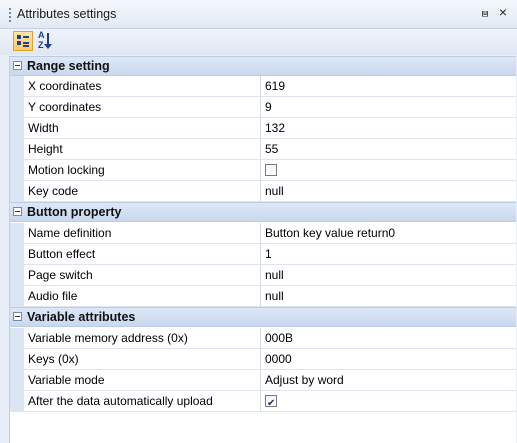  Describe the element at coordinates (388, 254) in the screenshot. I see `property-value: 1` at that location.